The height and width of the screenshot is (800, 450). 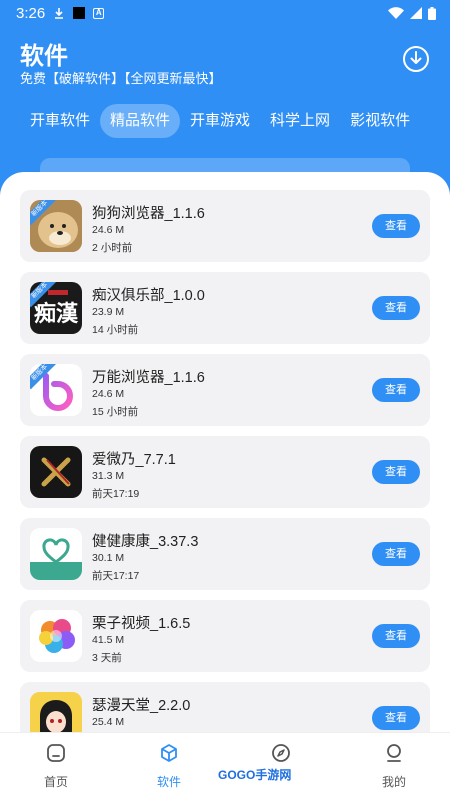 What do you see at coordinates (225, 308) in the screenshot?
I see `list-item: 痴漢 新版本 痴汉俱乐部_1.0.0 23.9 M 14 小时前 查看` at bounding box center [225, 308].